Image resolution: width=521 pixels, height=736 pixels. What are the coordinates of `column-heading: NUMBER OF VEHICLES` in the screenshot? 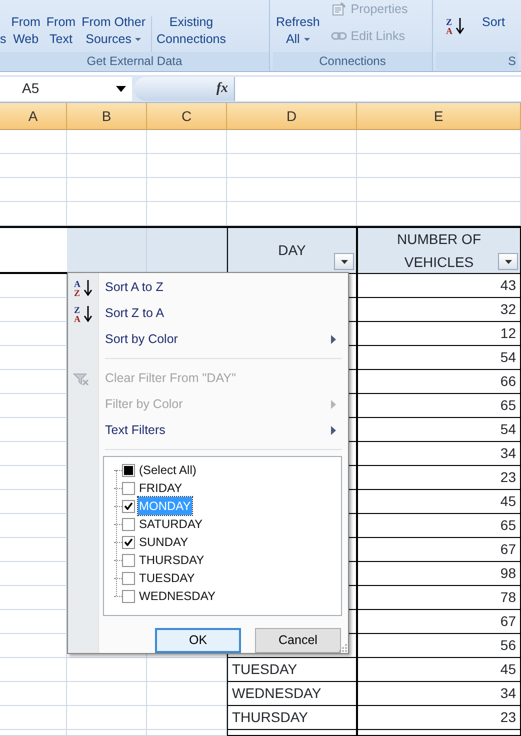 It's located at (439, 251).